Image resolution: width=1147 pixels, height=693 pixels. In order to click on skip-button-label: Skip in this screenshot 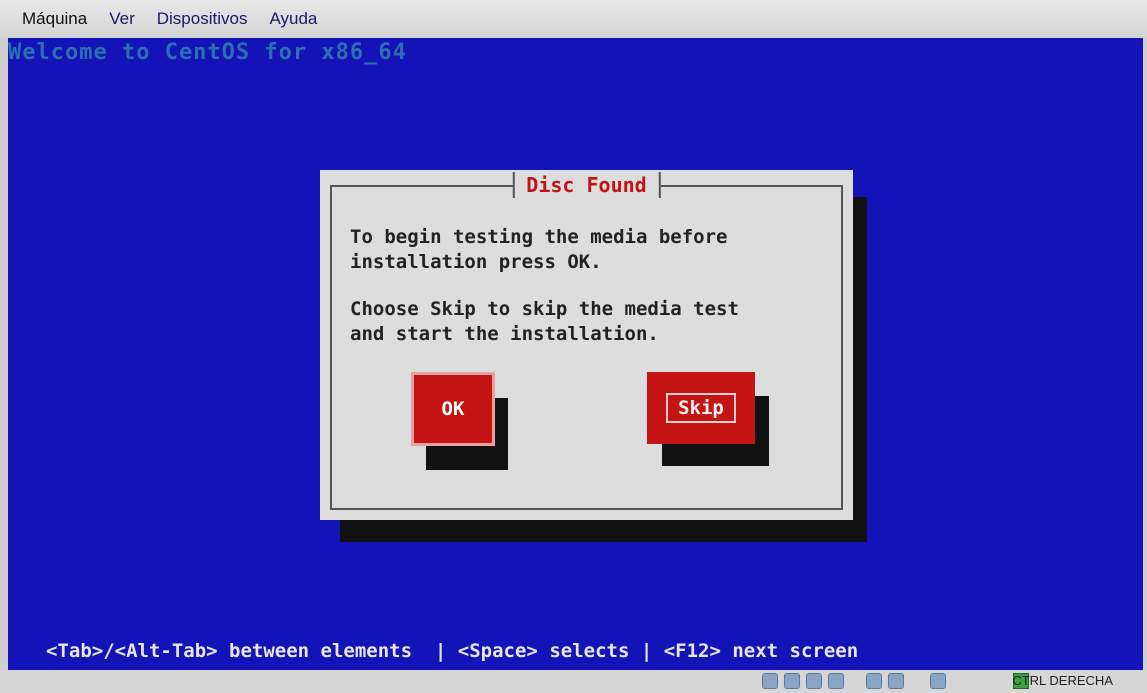, I will do `click(701, 408)`.